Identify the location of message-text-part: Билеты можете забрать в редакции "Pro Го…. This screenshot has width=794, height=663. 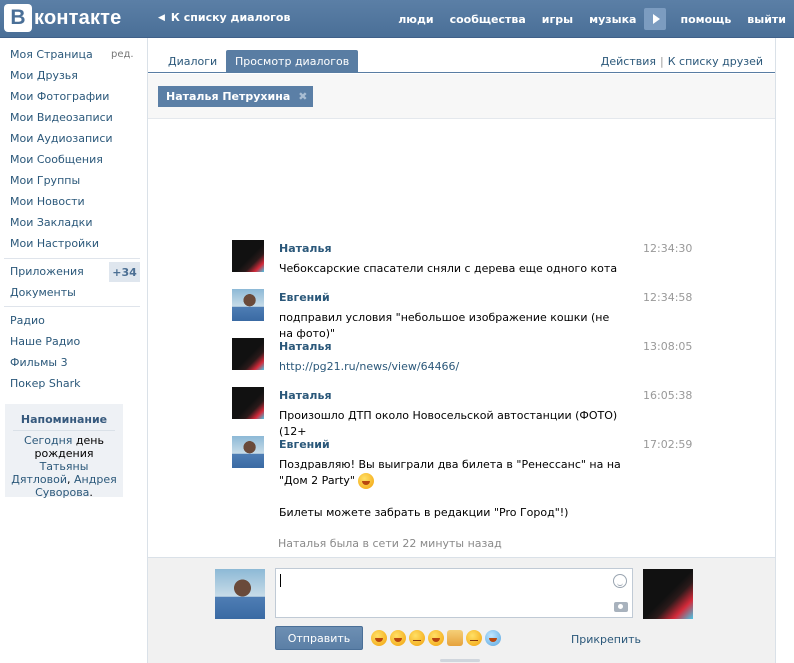
(424, 512).